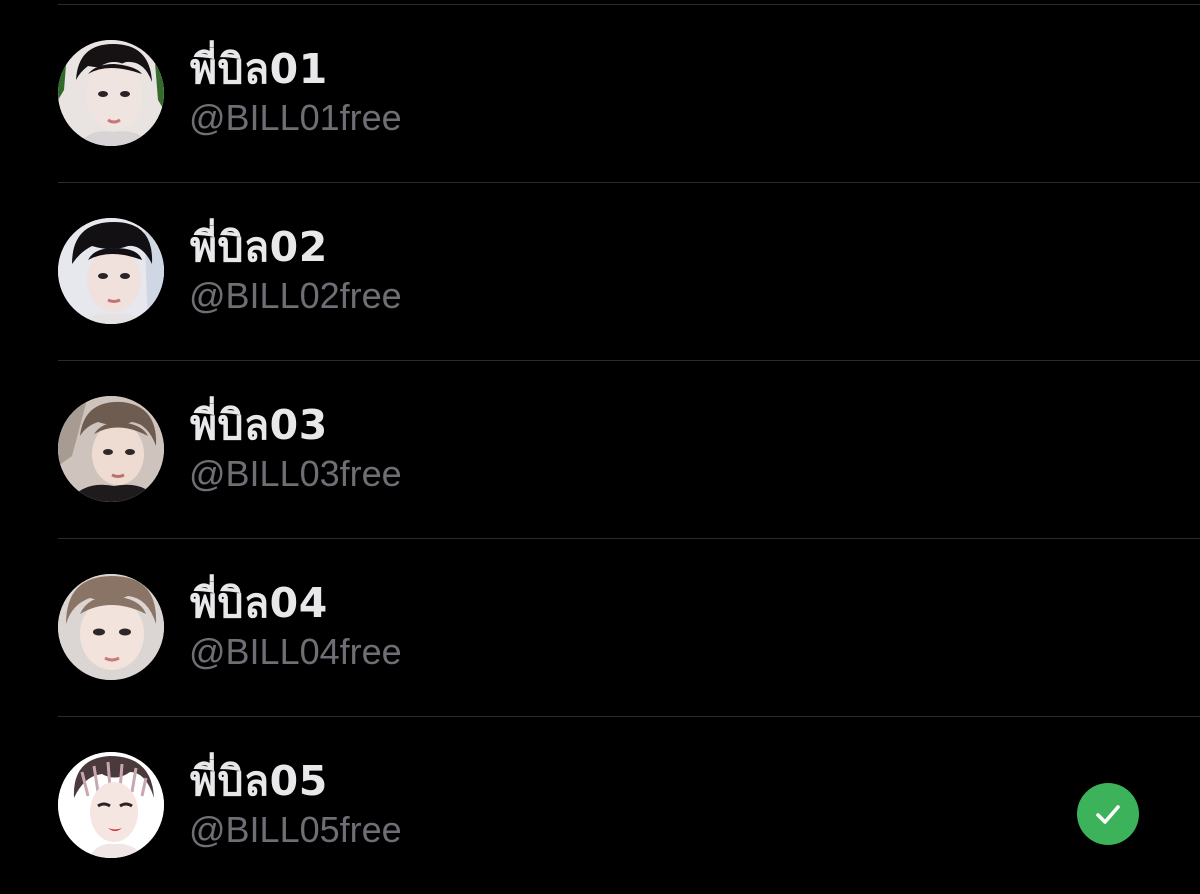 The width and height of the screenshot is (1200, 894). Describe the element at coordinates (259, 781) in the screenshot. I see `display-name: พี่บิล05` at that location.